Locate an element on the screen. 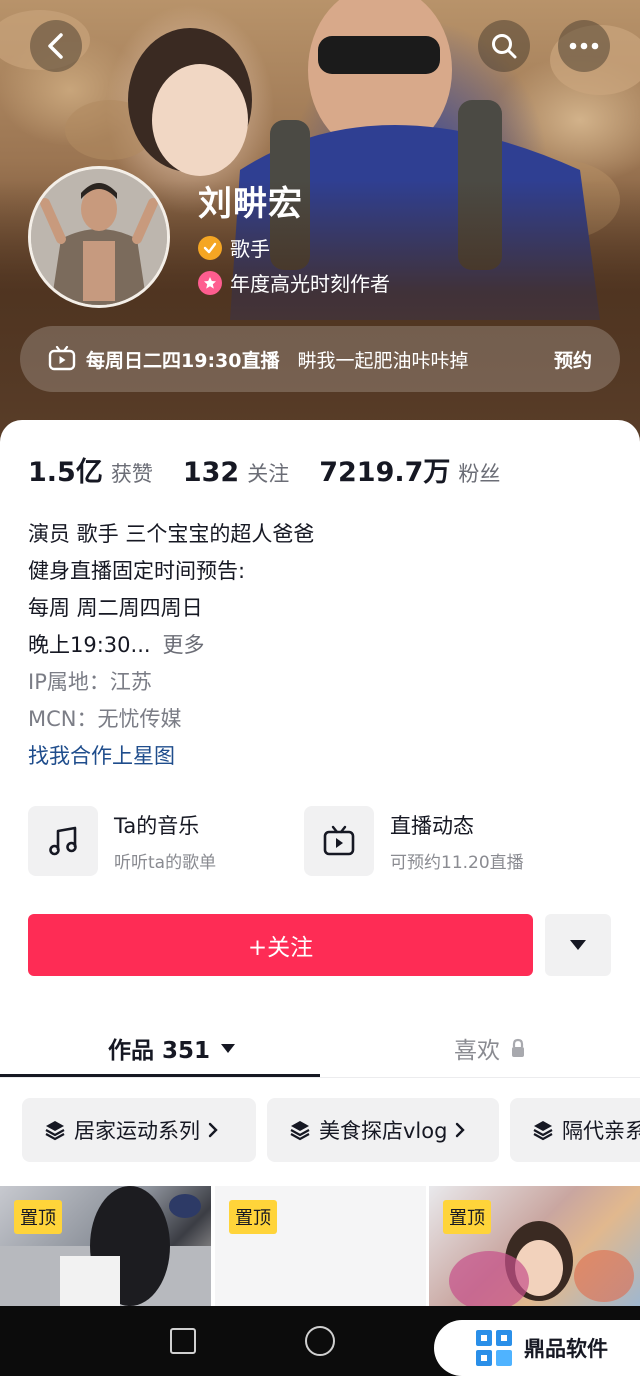  tab-works-label: 作品 351 is located at coordinates (159, 1051).